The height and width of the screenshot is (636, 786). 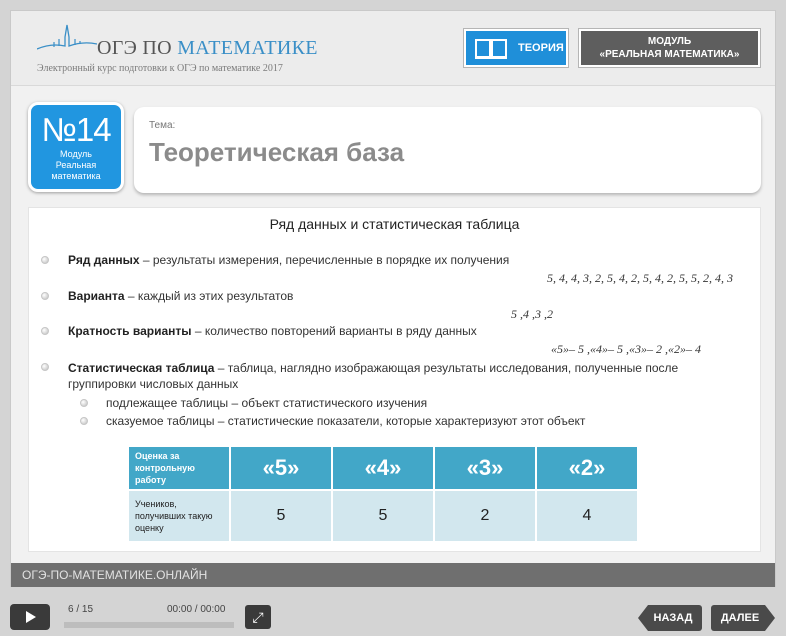 I want to click on item-term: Статистическая таблица, so click(x=141, y=368).